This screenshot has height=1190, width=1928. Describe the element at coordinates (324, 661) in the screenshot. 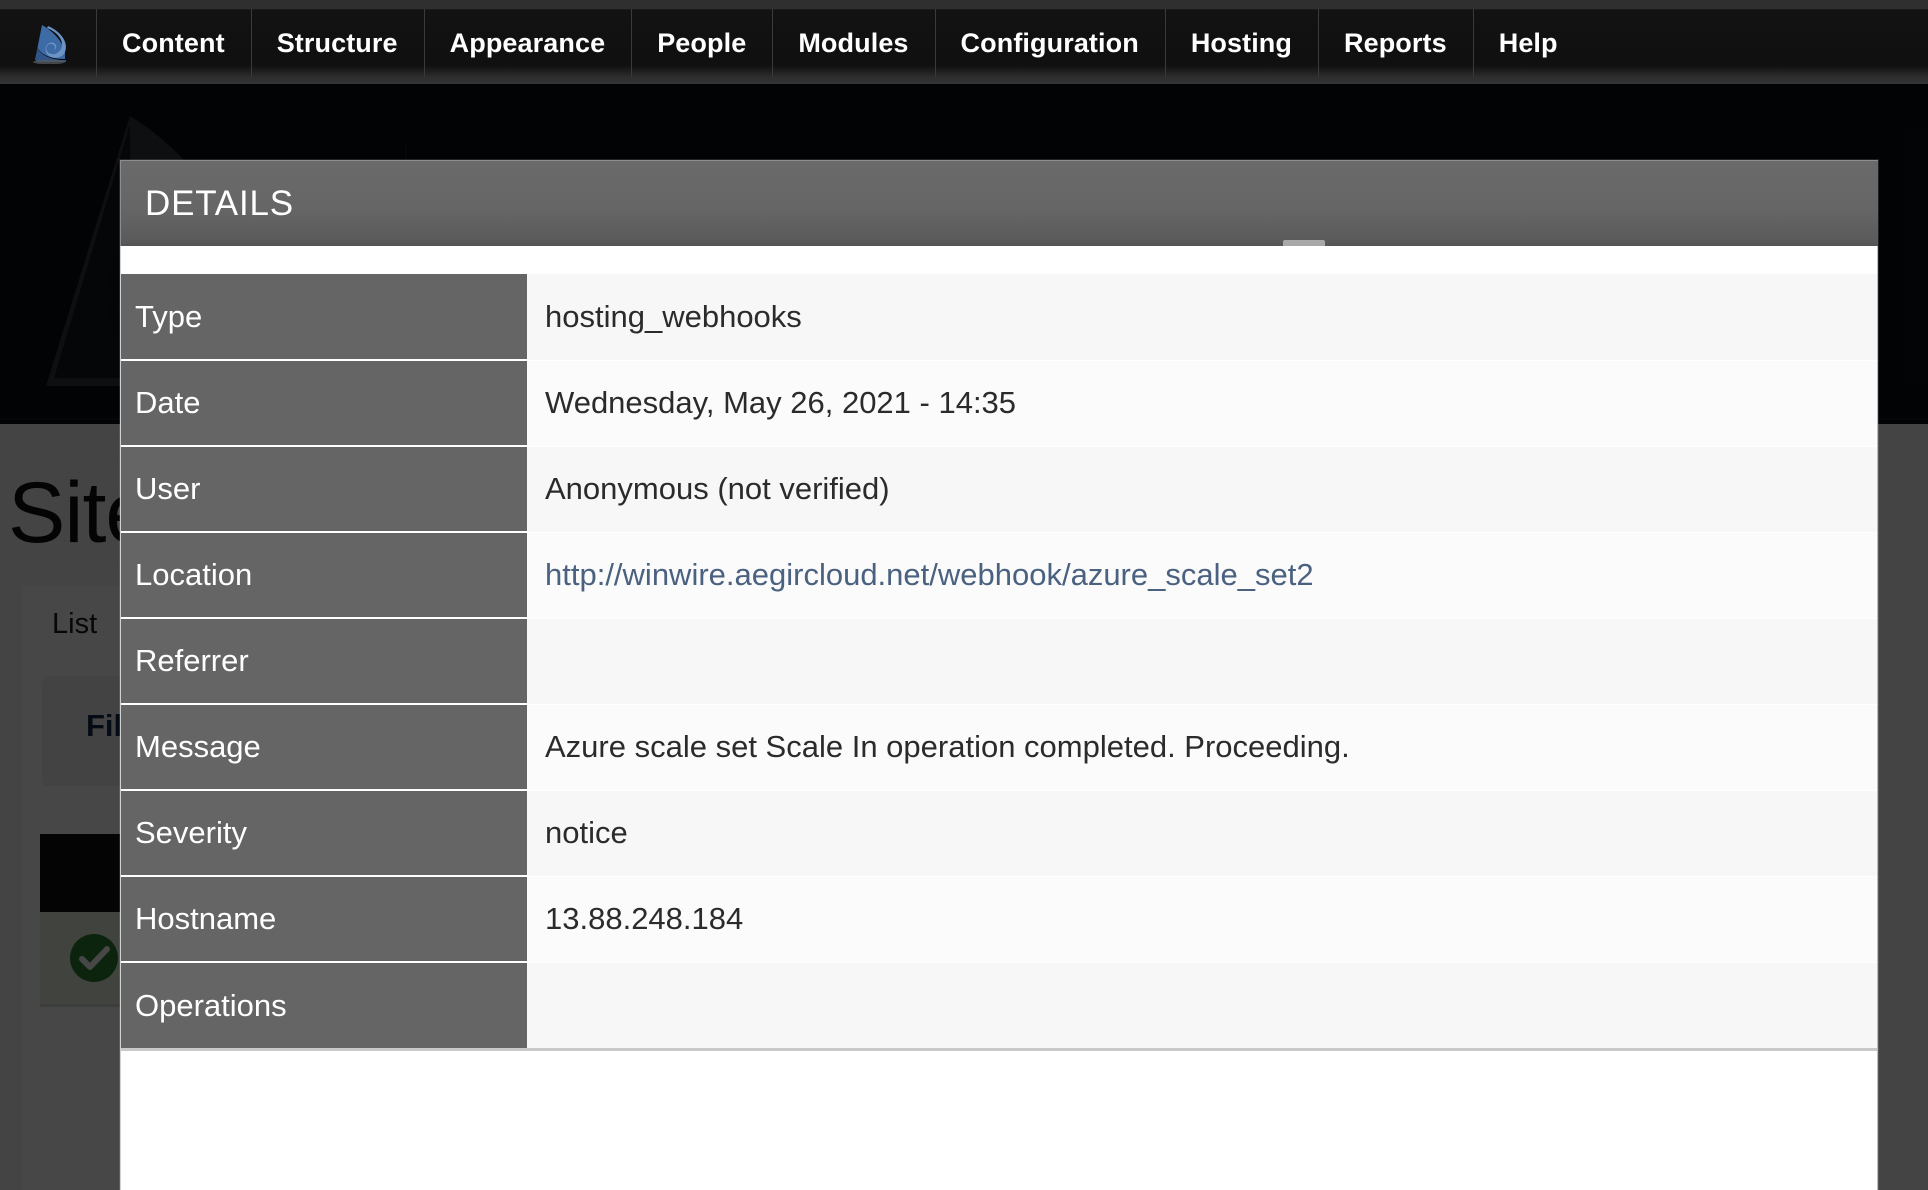

I see `details-row-label: Referrer` at that location.